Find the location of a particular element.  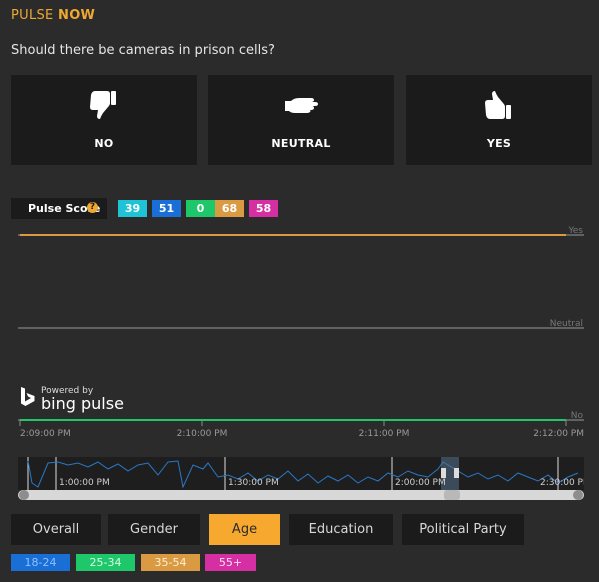

scrollbar-left-handle is located at coordinates (24, 495).